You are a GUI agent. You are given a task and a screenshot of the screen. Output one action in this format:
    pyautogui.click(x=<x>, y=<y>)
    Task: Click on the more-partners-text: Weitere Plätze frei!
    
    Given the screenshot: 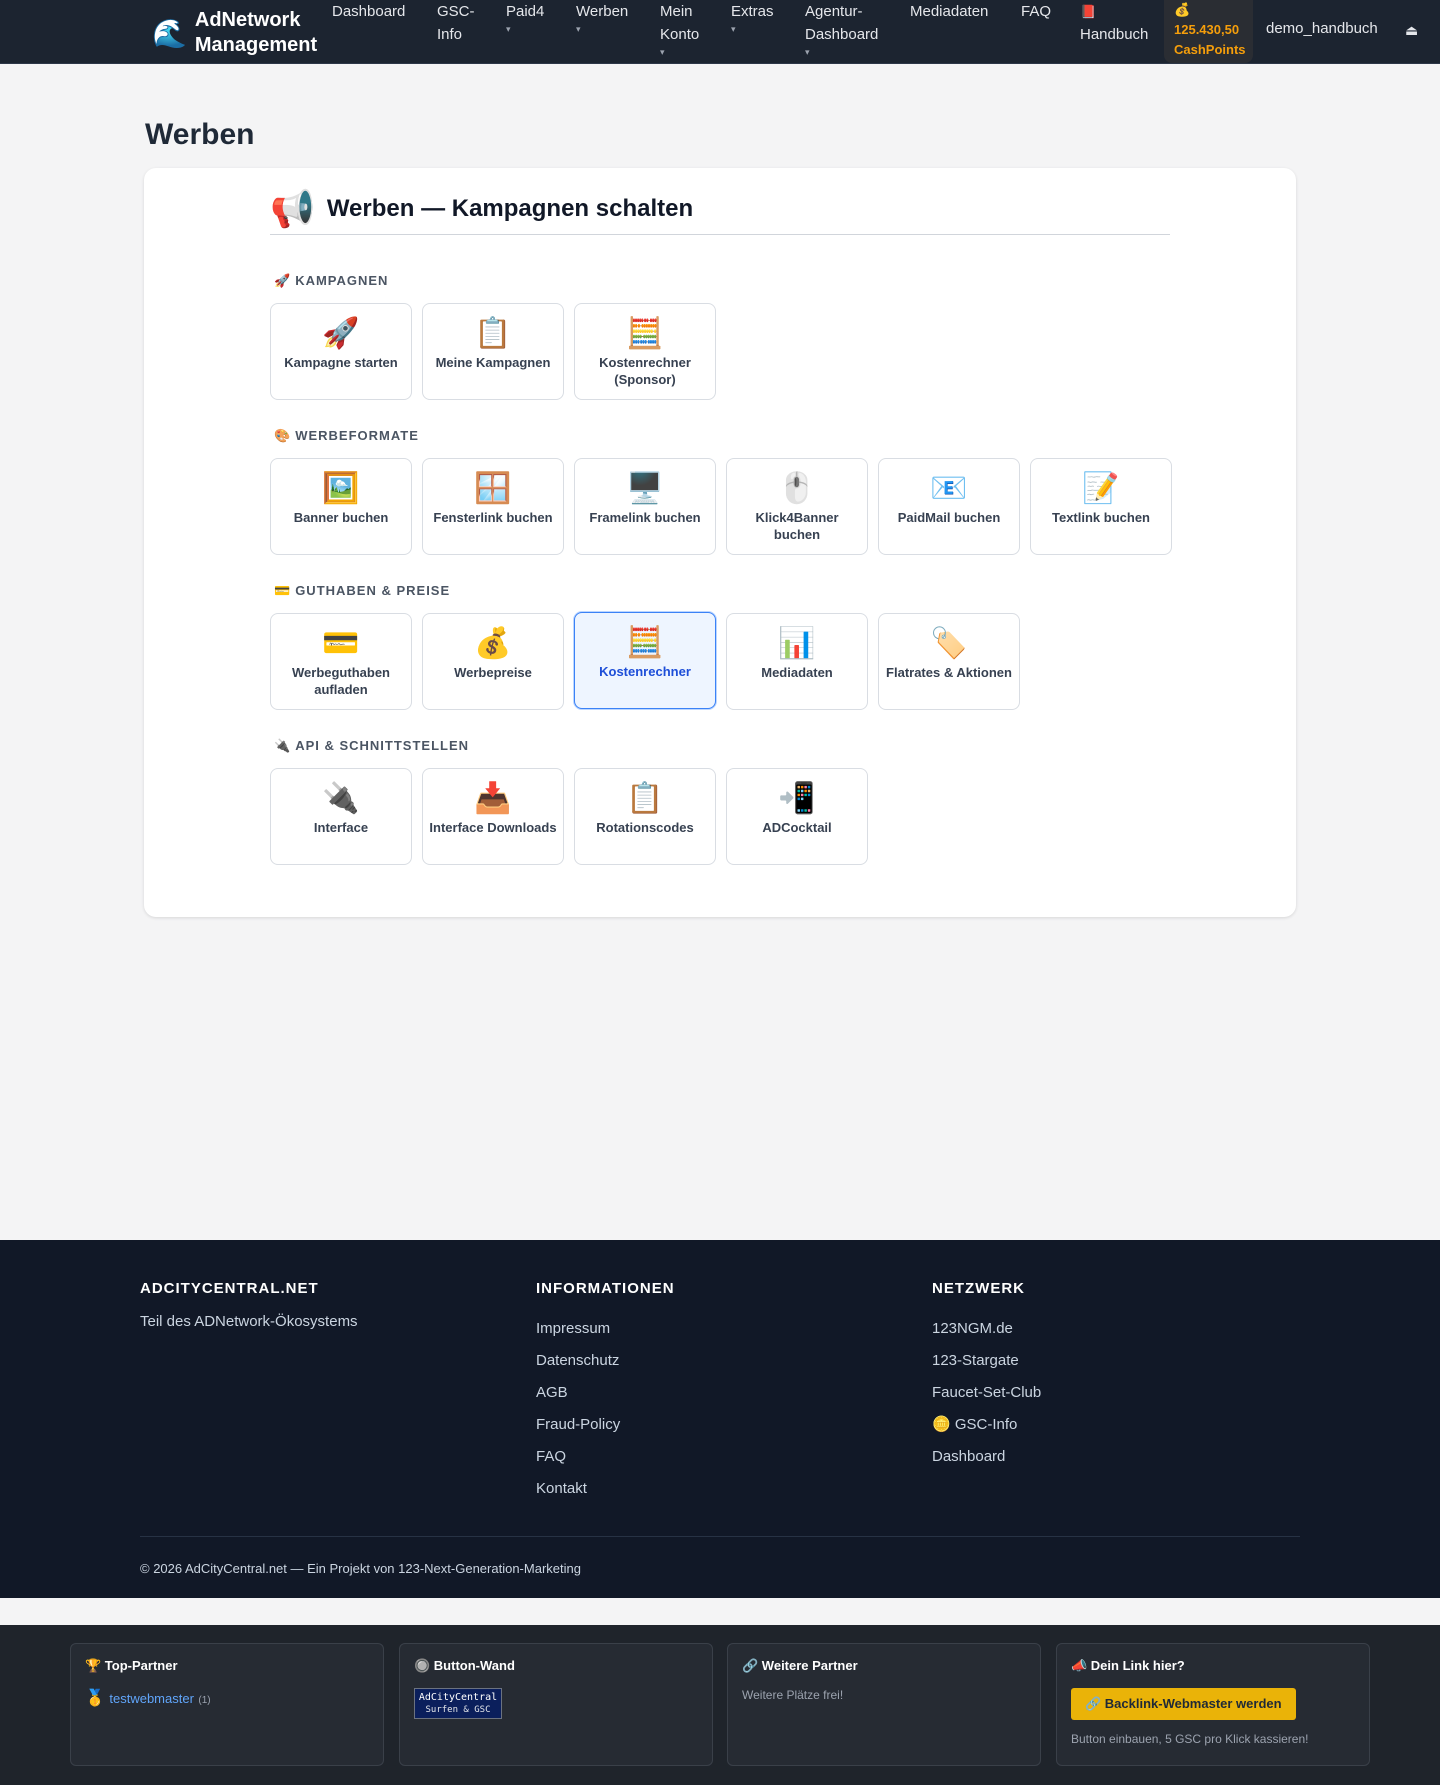 What is the action you would take?
    pyautogui.click(x=793, y=1695)
    